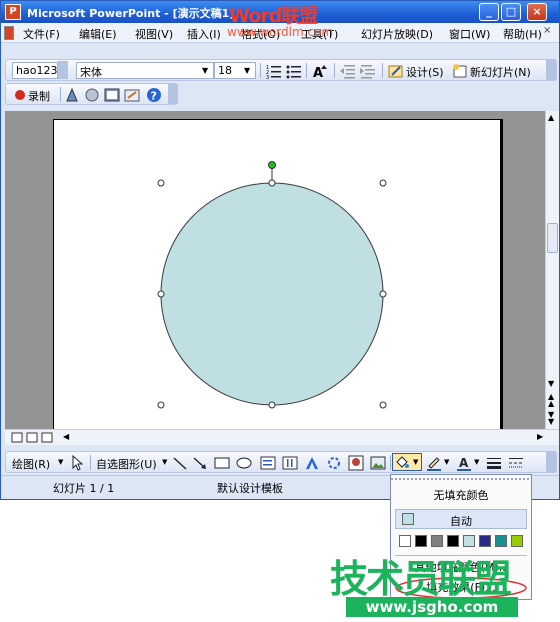 This screenshot has width=560, height=622. I want to click on slideshow-view-icon, so click(47, 437).